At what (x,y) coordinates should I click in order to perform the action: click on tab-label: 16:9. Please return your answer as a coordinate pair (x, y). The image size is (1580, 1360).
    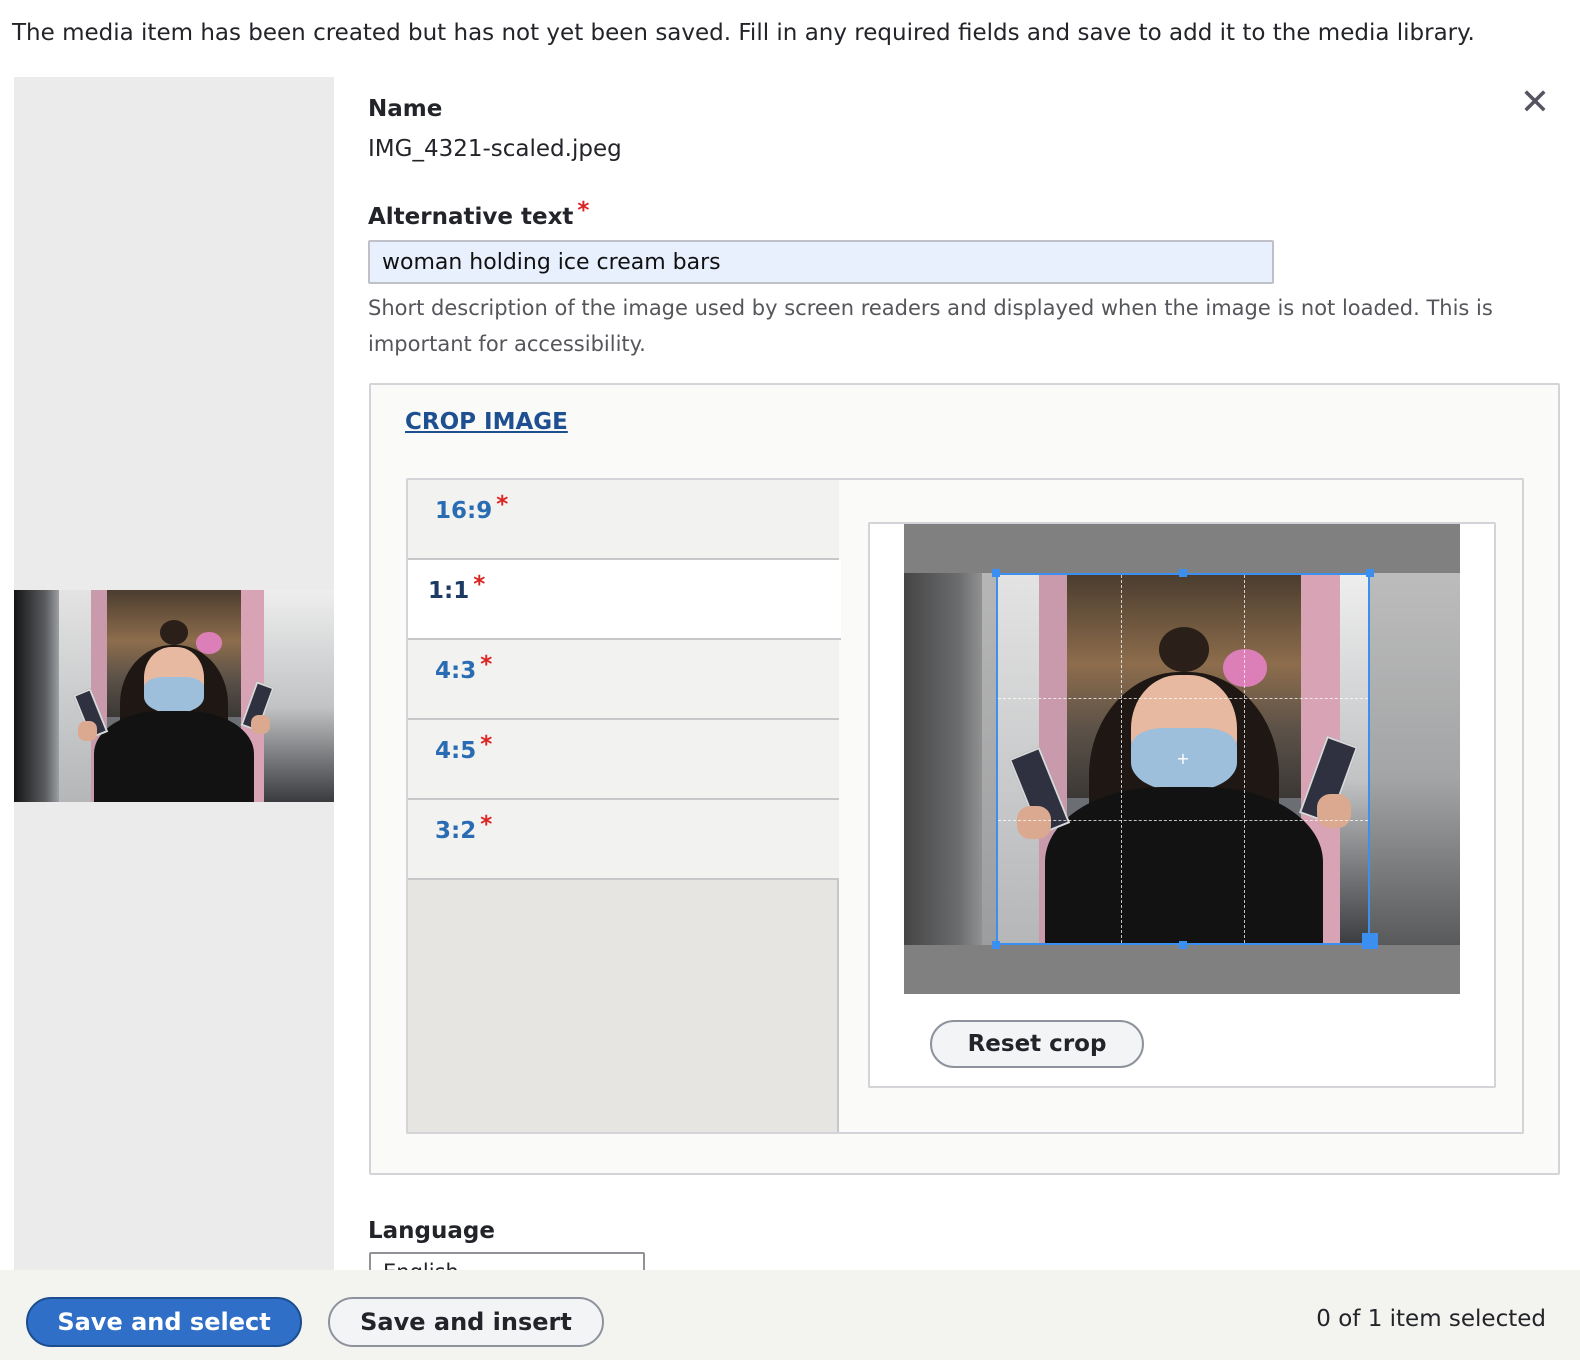
    Looking at the image, I should click on (464, 511).